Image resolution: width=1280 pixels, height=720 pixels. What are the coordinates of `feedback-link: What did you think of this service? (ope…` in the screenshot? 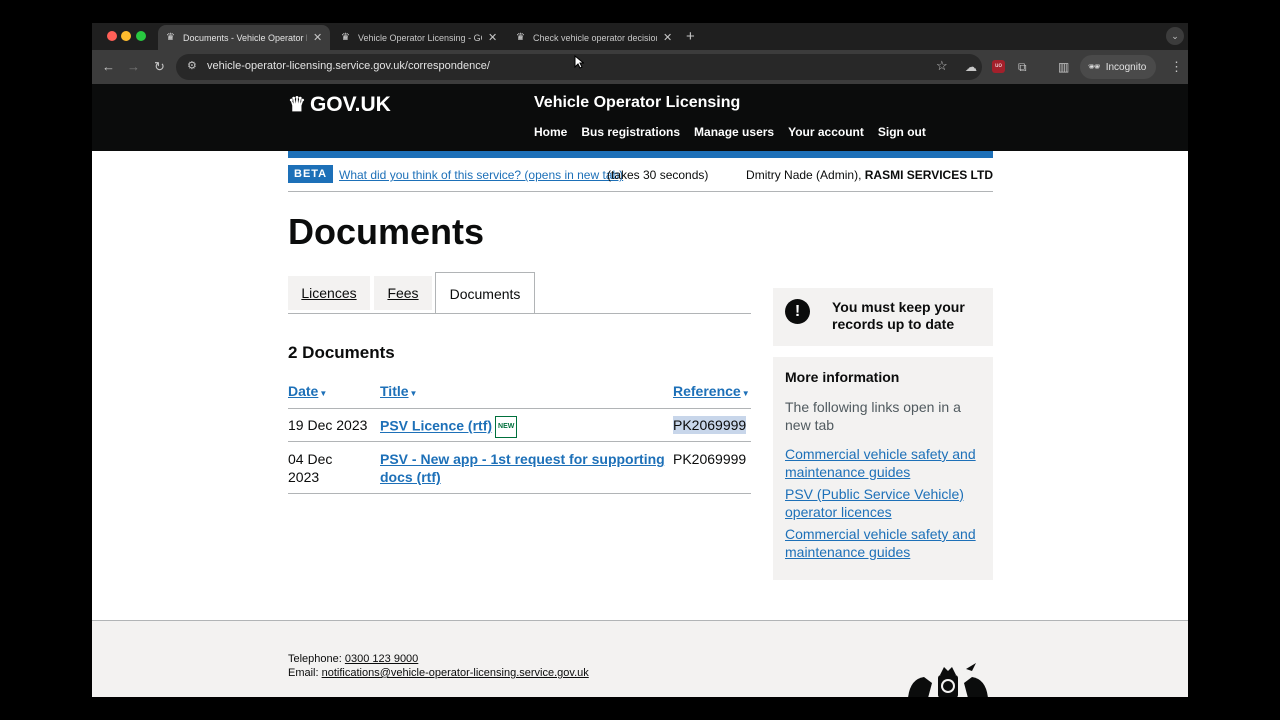 It's located at (481, 175).